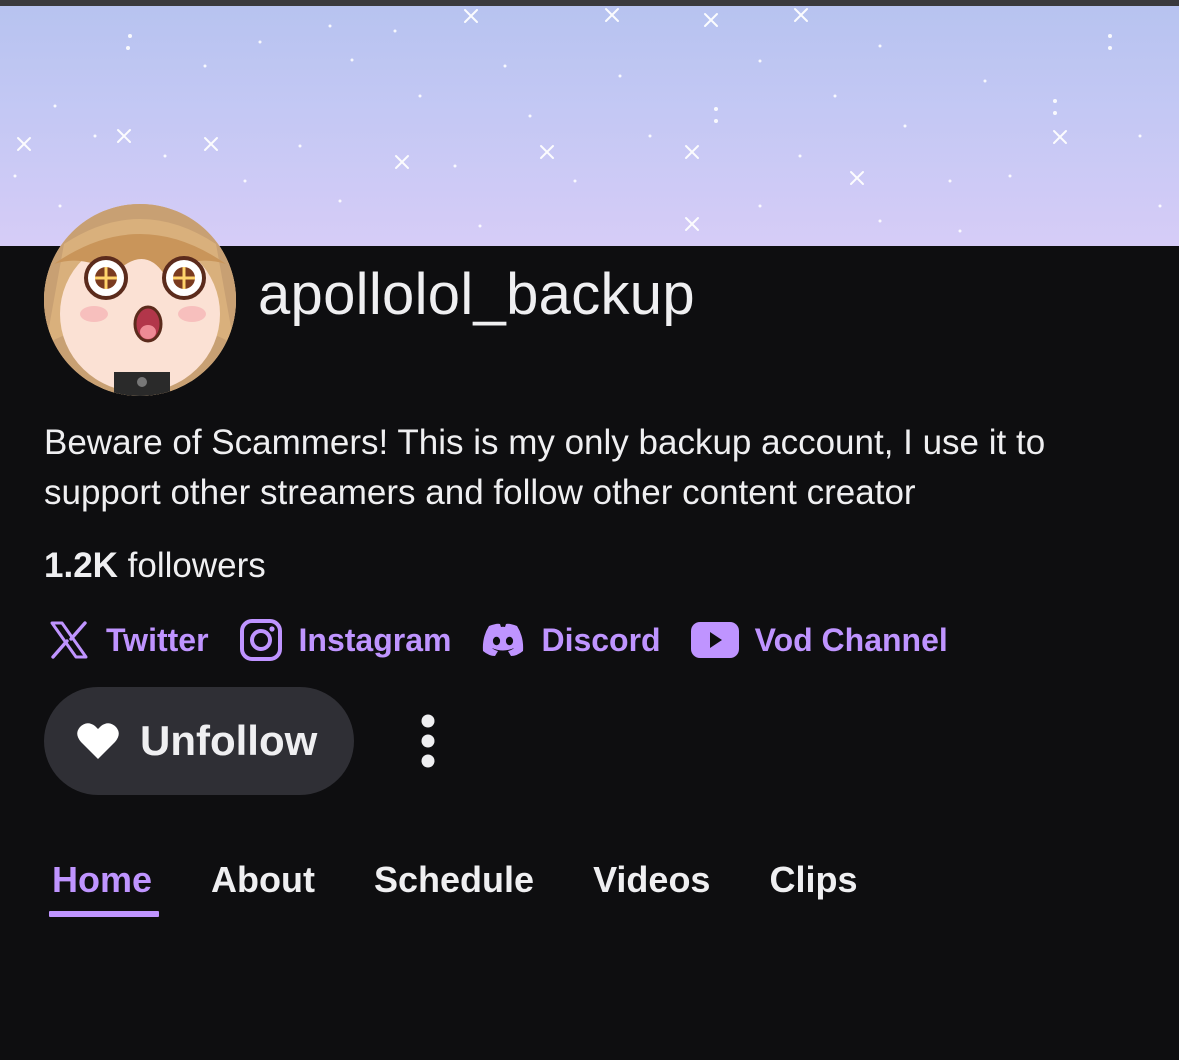  I want to click on heart-icon, so click(98, 741).